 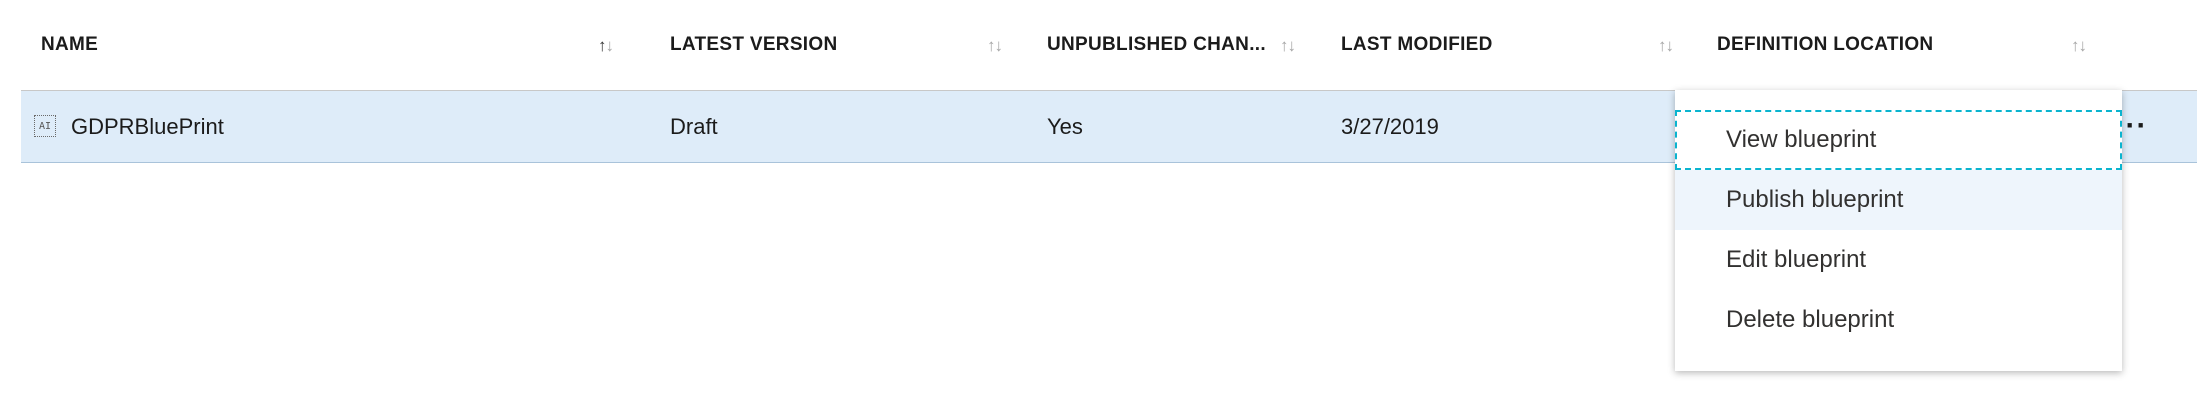 What do you see at coordinates (1898, 200) in the screenshot?
I see `menu-item-publish-blueprint: Publish blueprint` at bounding box center [1898, 200].